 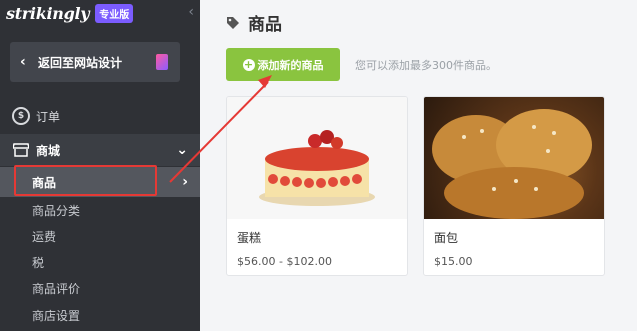 I want to click on dollar-icon: $, so click(x=21, y=116).